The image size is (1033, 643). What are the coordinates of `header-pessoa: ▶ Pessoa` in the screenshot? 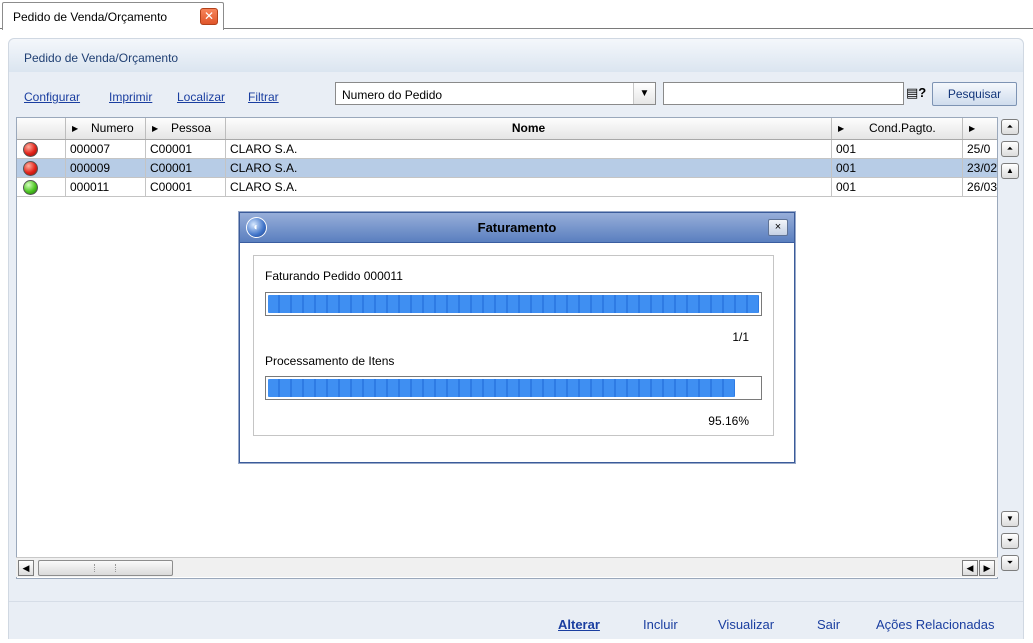 It's located at (186, 128).